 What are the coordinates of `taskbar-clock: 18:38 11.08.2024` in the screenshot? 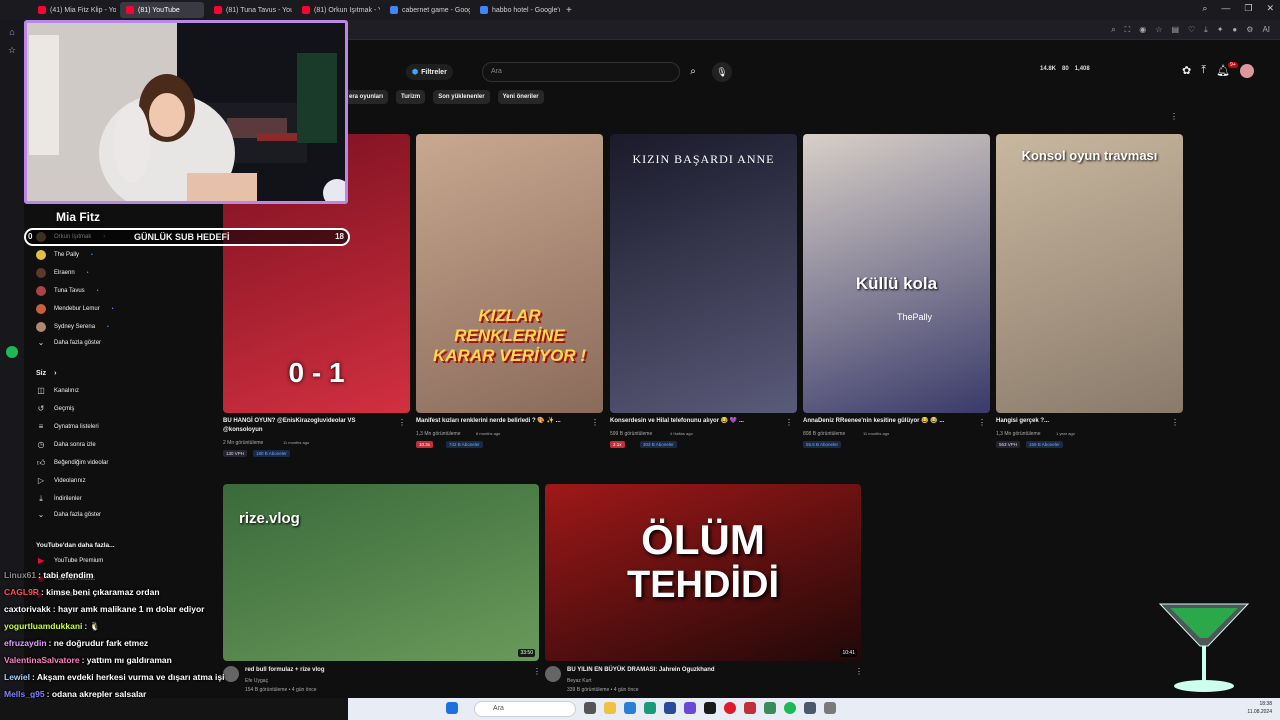 It's located at (1259, 708).